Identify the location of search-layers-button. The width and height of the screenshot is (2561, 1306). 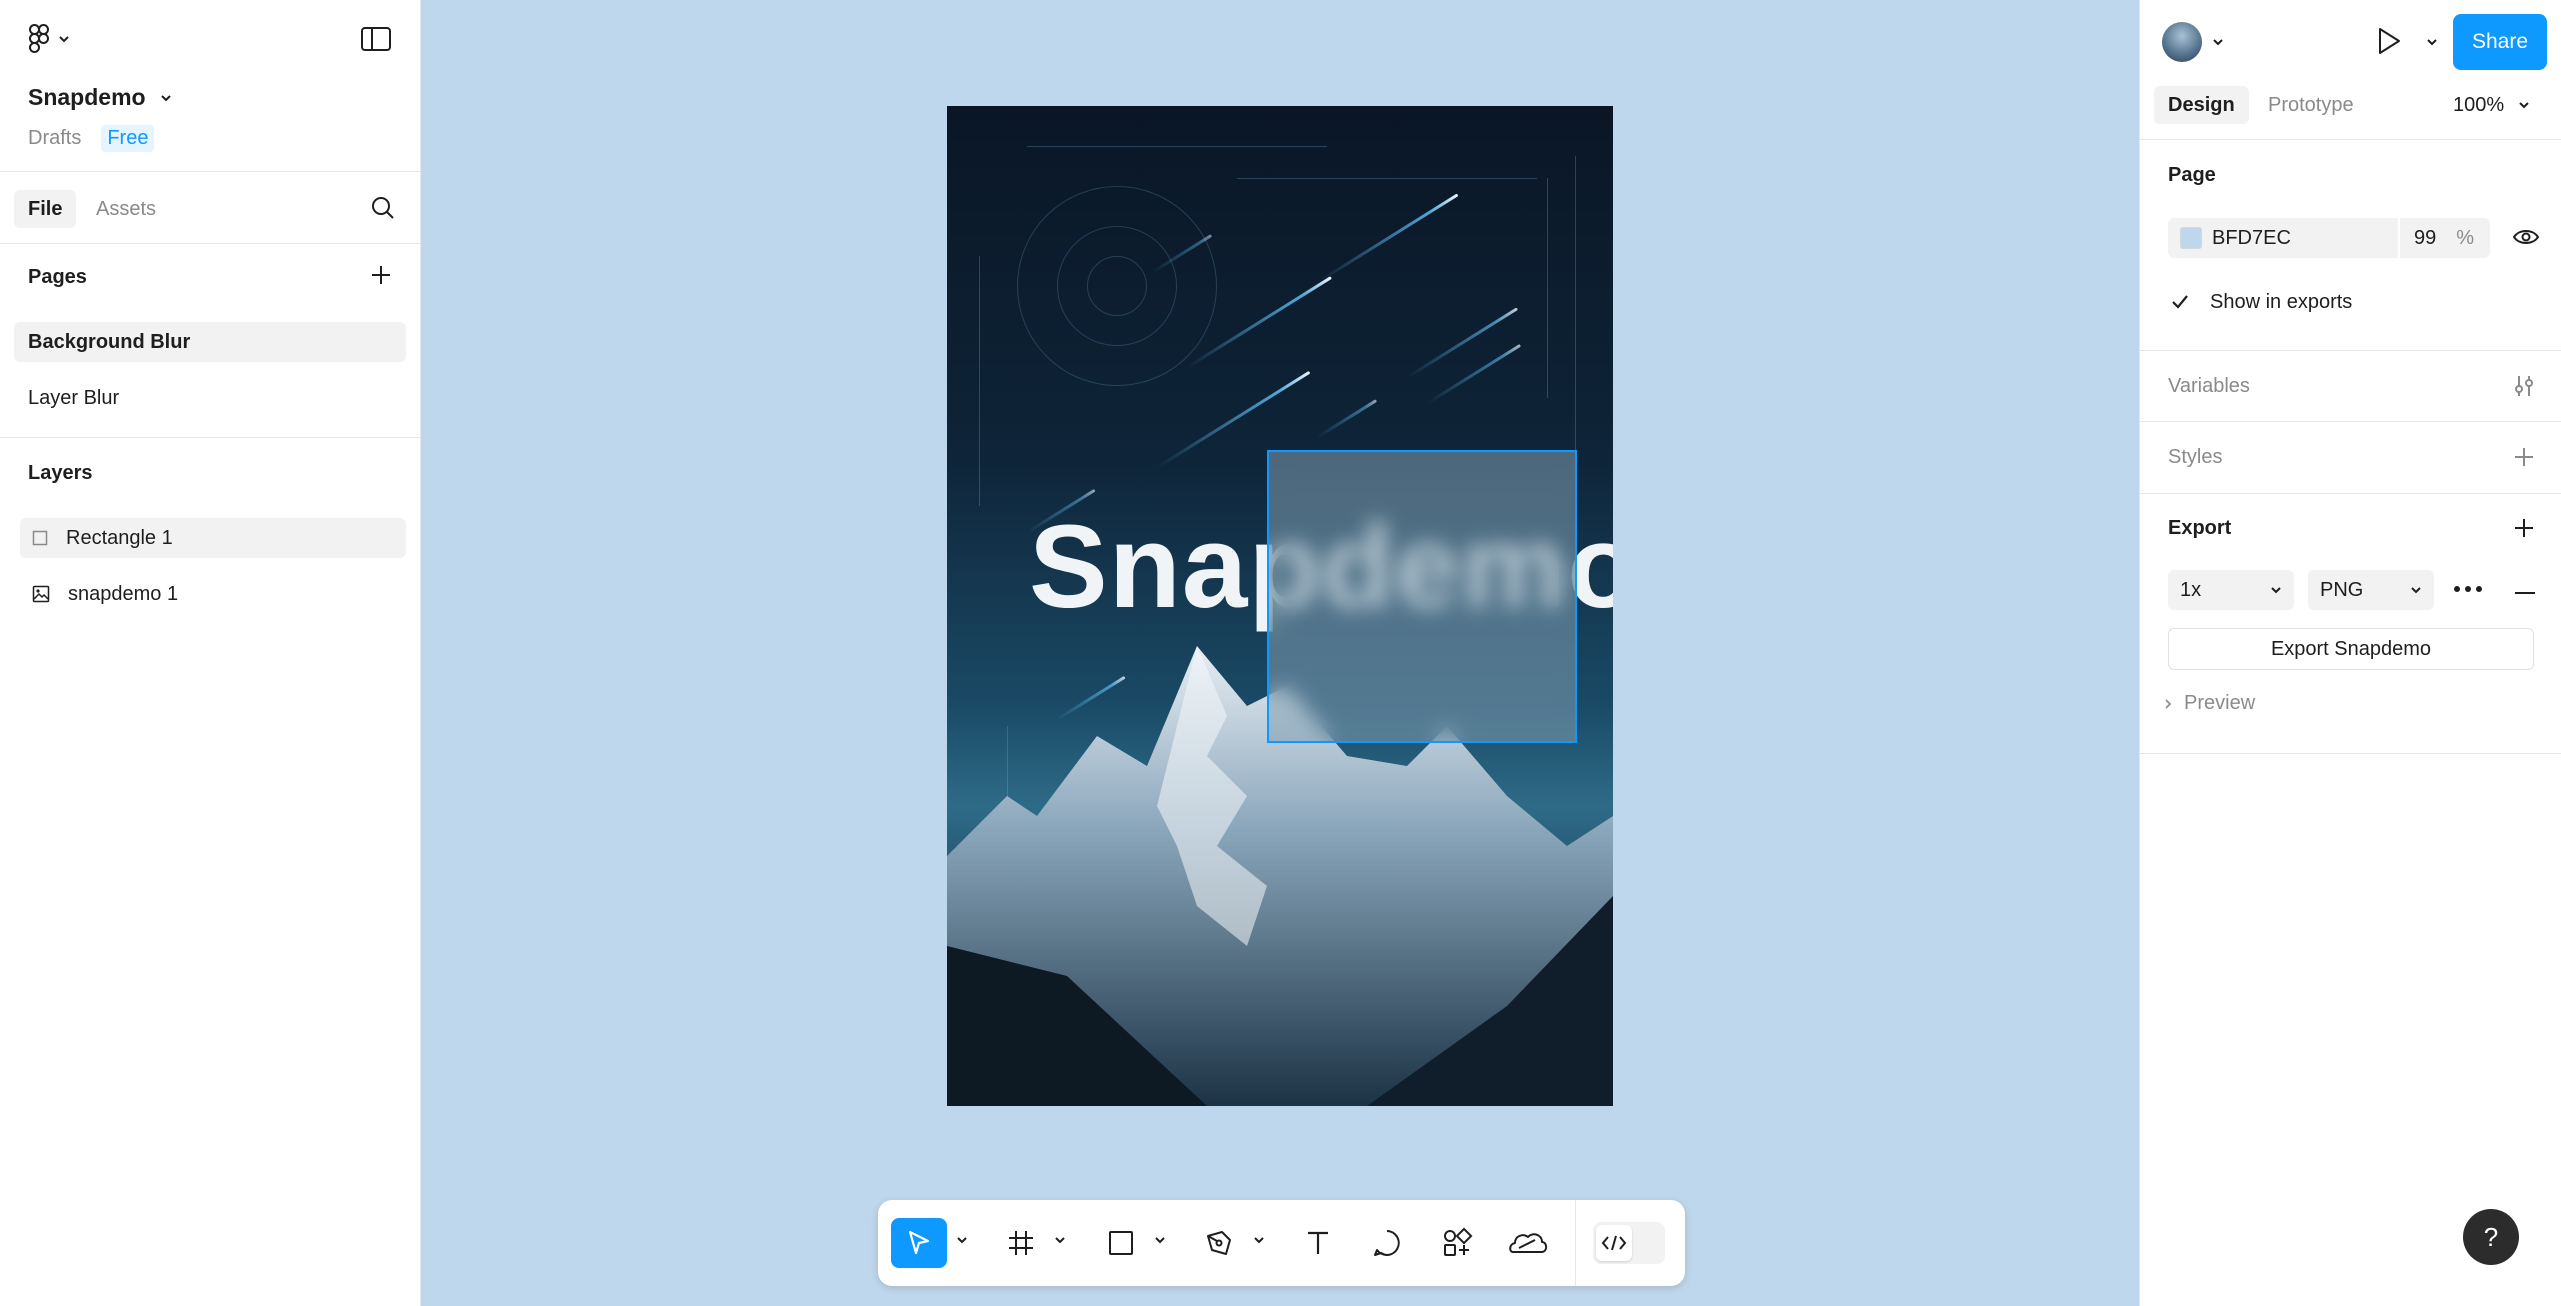
(383, 210).